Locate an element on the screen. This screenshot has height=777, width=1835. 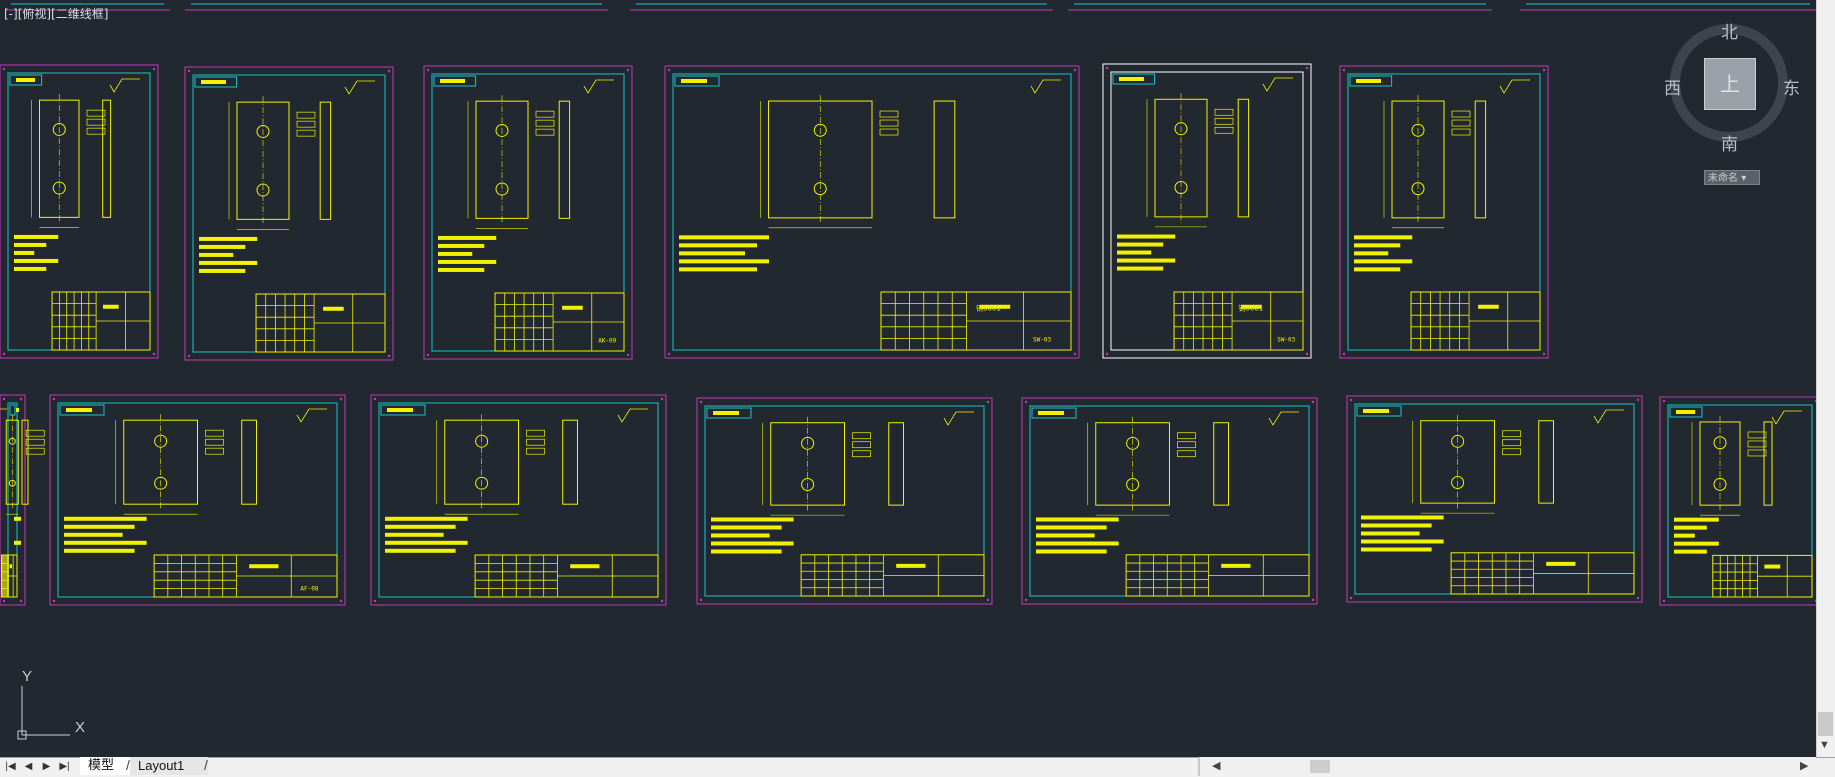
tab-model: 模型 is located at coordinates (105, 766).